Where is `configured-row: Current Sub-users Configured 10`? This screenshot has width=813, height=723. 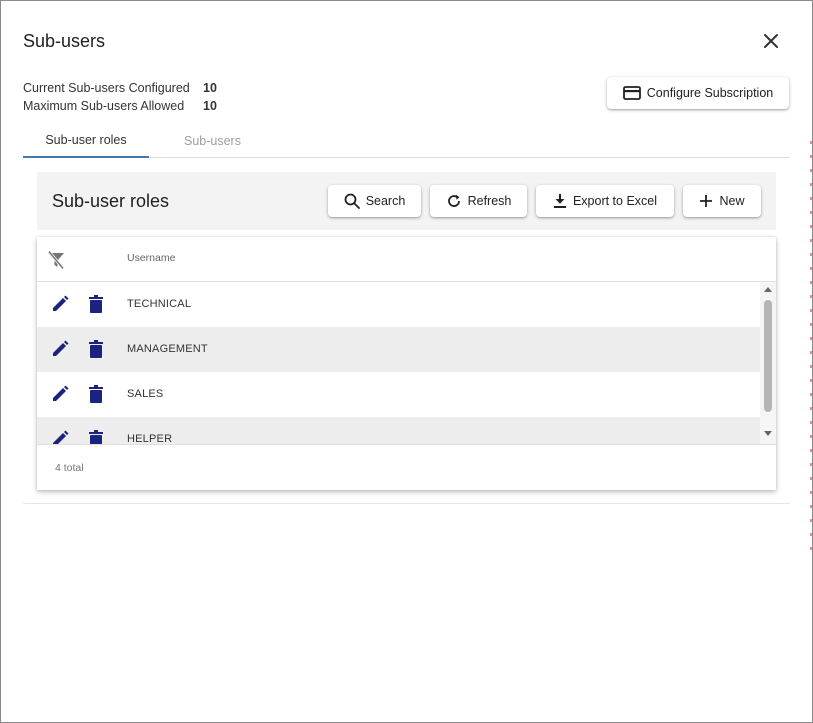 configured-row: Current Sub-users Configured 10 is located at coordinates (120, 88).